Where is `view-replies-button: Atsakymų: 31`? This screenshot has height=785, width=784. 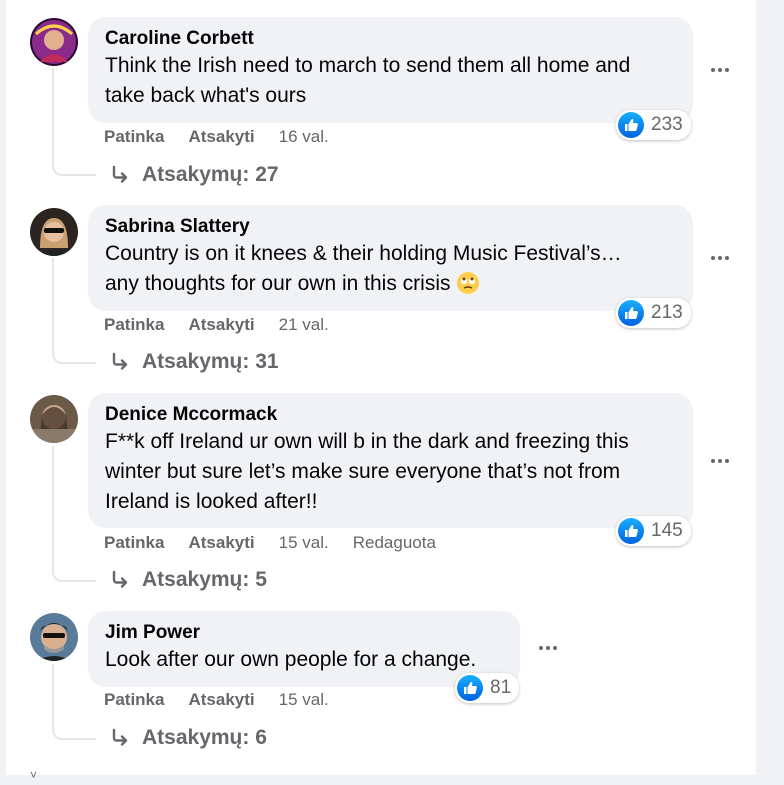 view-replies-button: Atsakymų: 31 is located at coordinates (194, 362).